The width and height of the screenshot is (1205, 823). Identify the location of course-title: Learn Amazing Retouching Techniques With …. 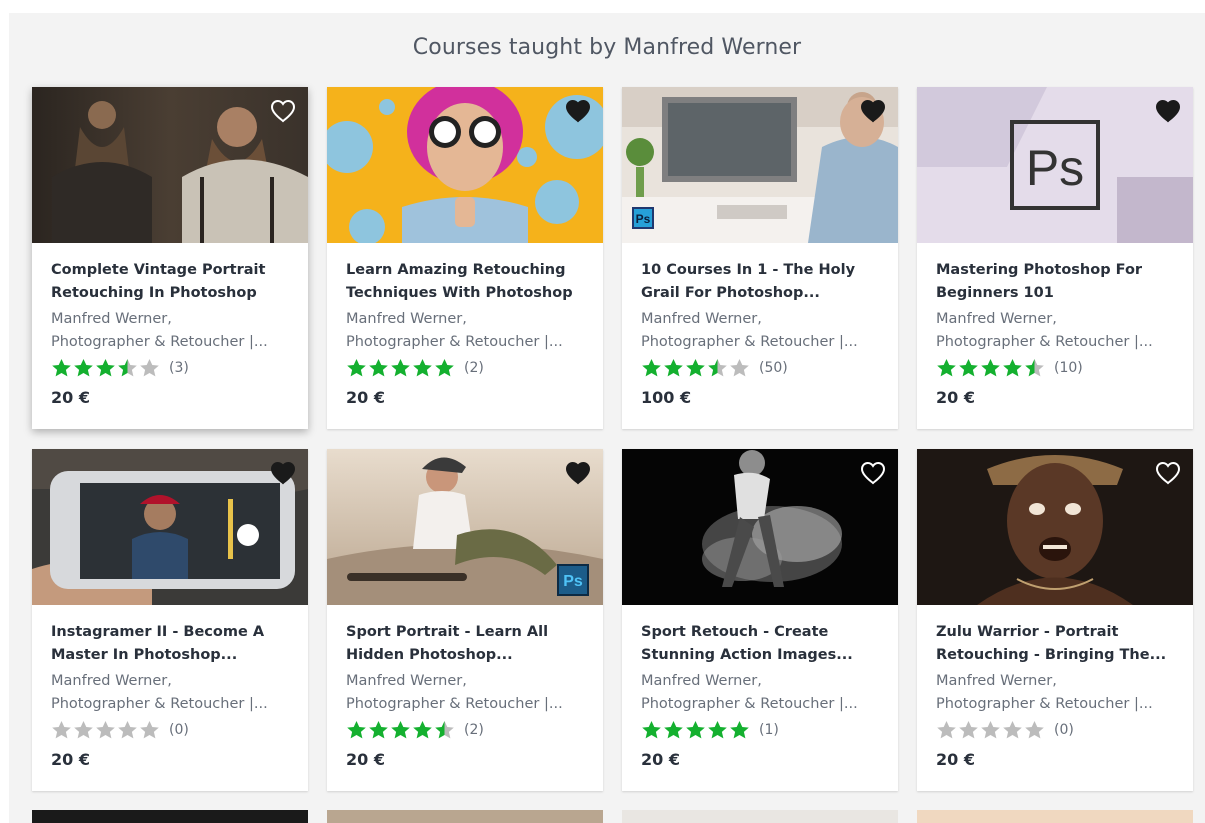
(467, 282).